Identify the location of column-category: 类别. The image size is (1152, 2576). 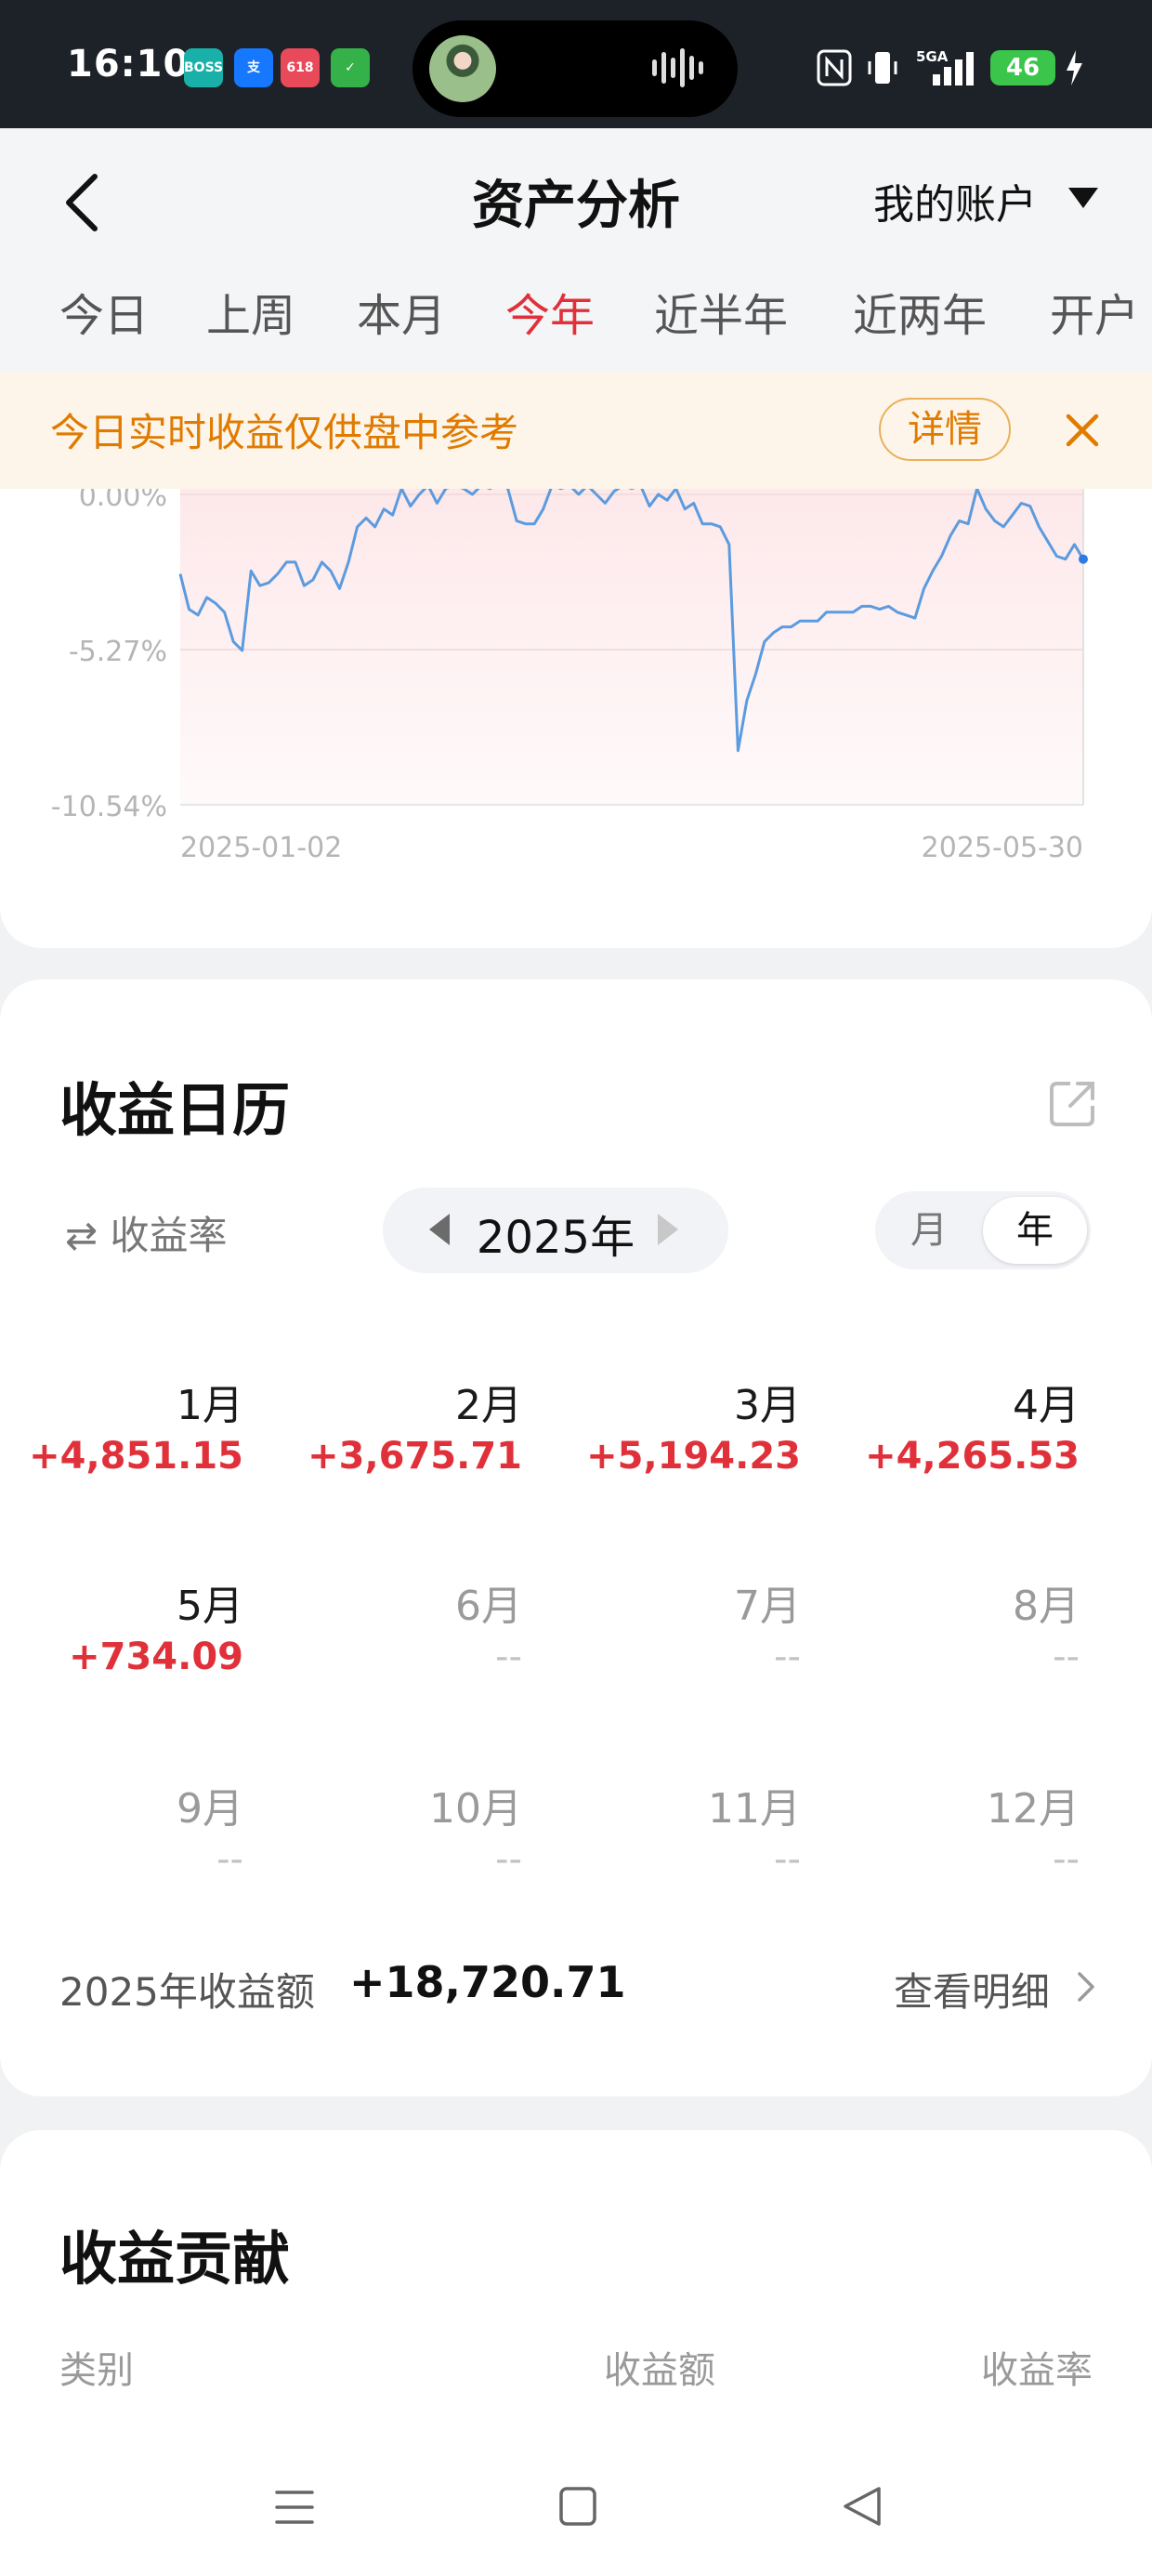
(96, 2370).